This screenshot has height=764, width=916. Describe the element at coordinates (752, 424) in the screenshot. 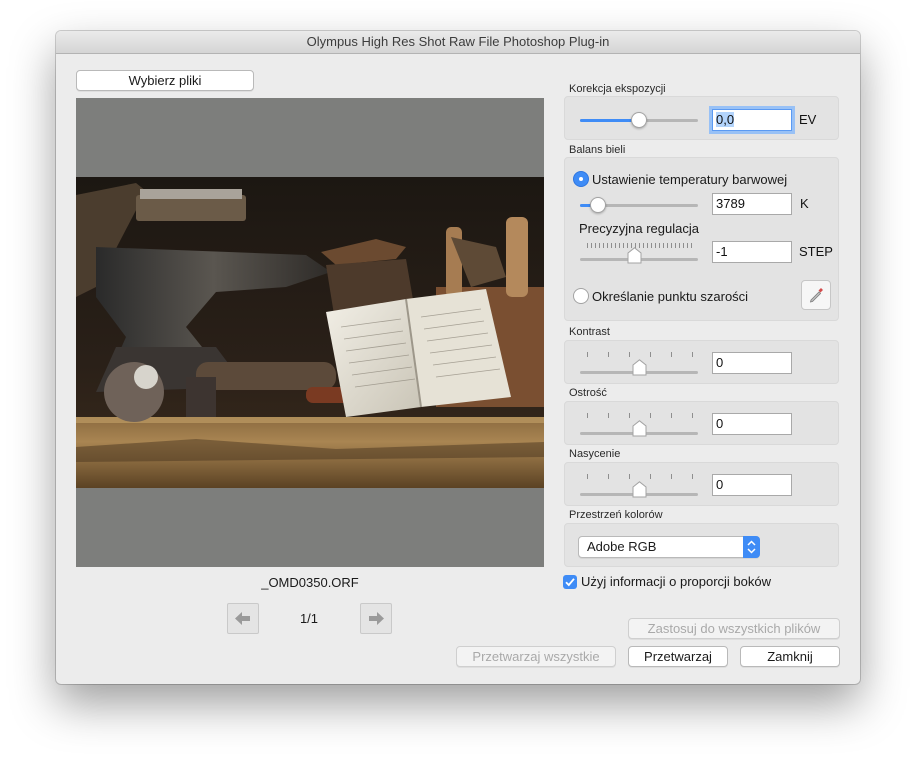

I see `sharpness-value-field: 0` at that location.